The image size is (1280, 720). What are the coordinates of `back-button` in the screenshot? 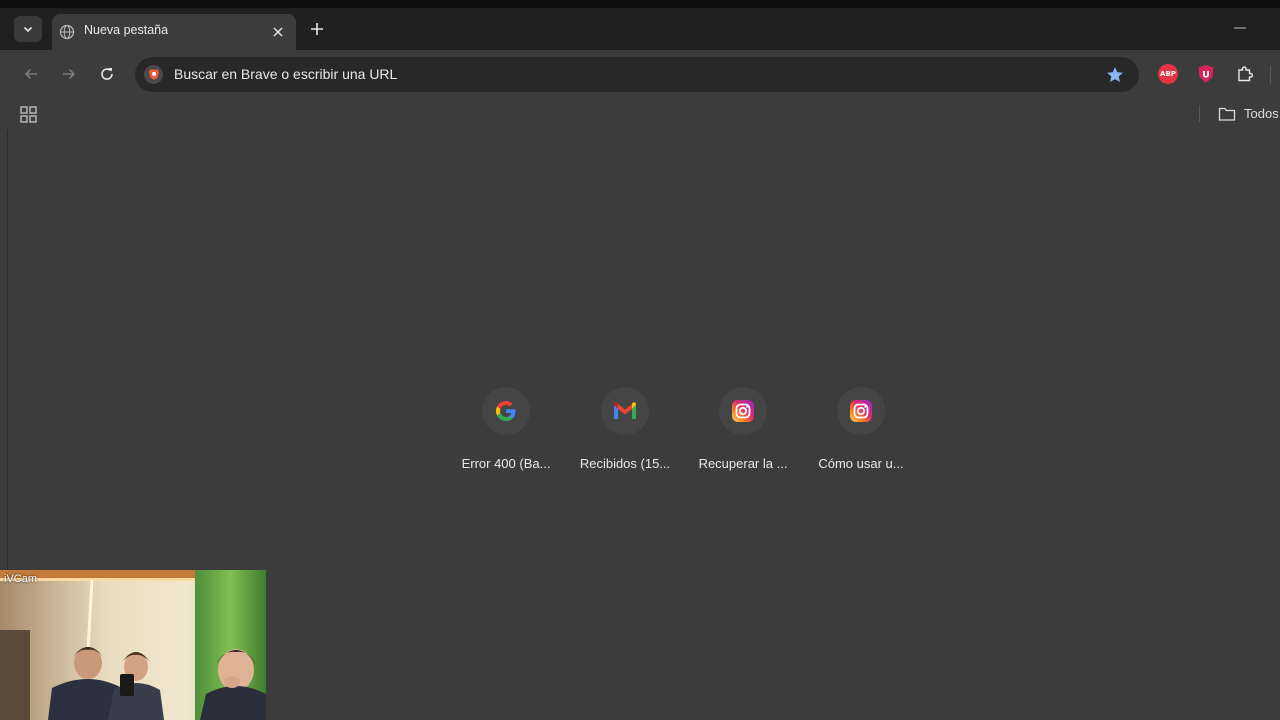 It's located at (31, 74).